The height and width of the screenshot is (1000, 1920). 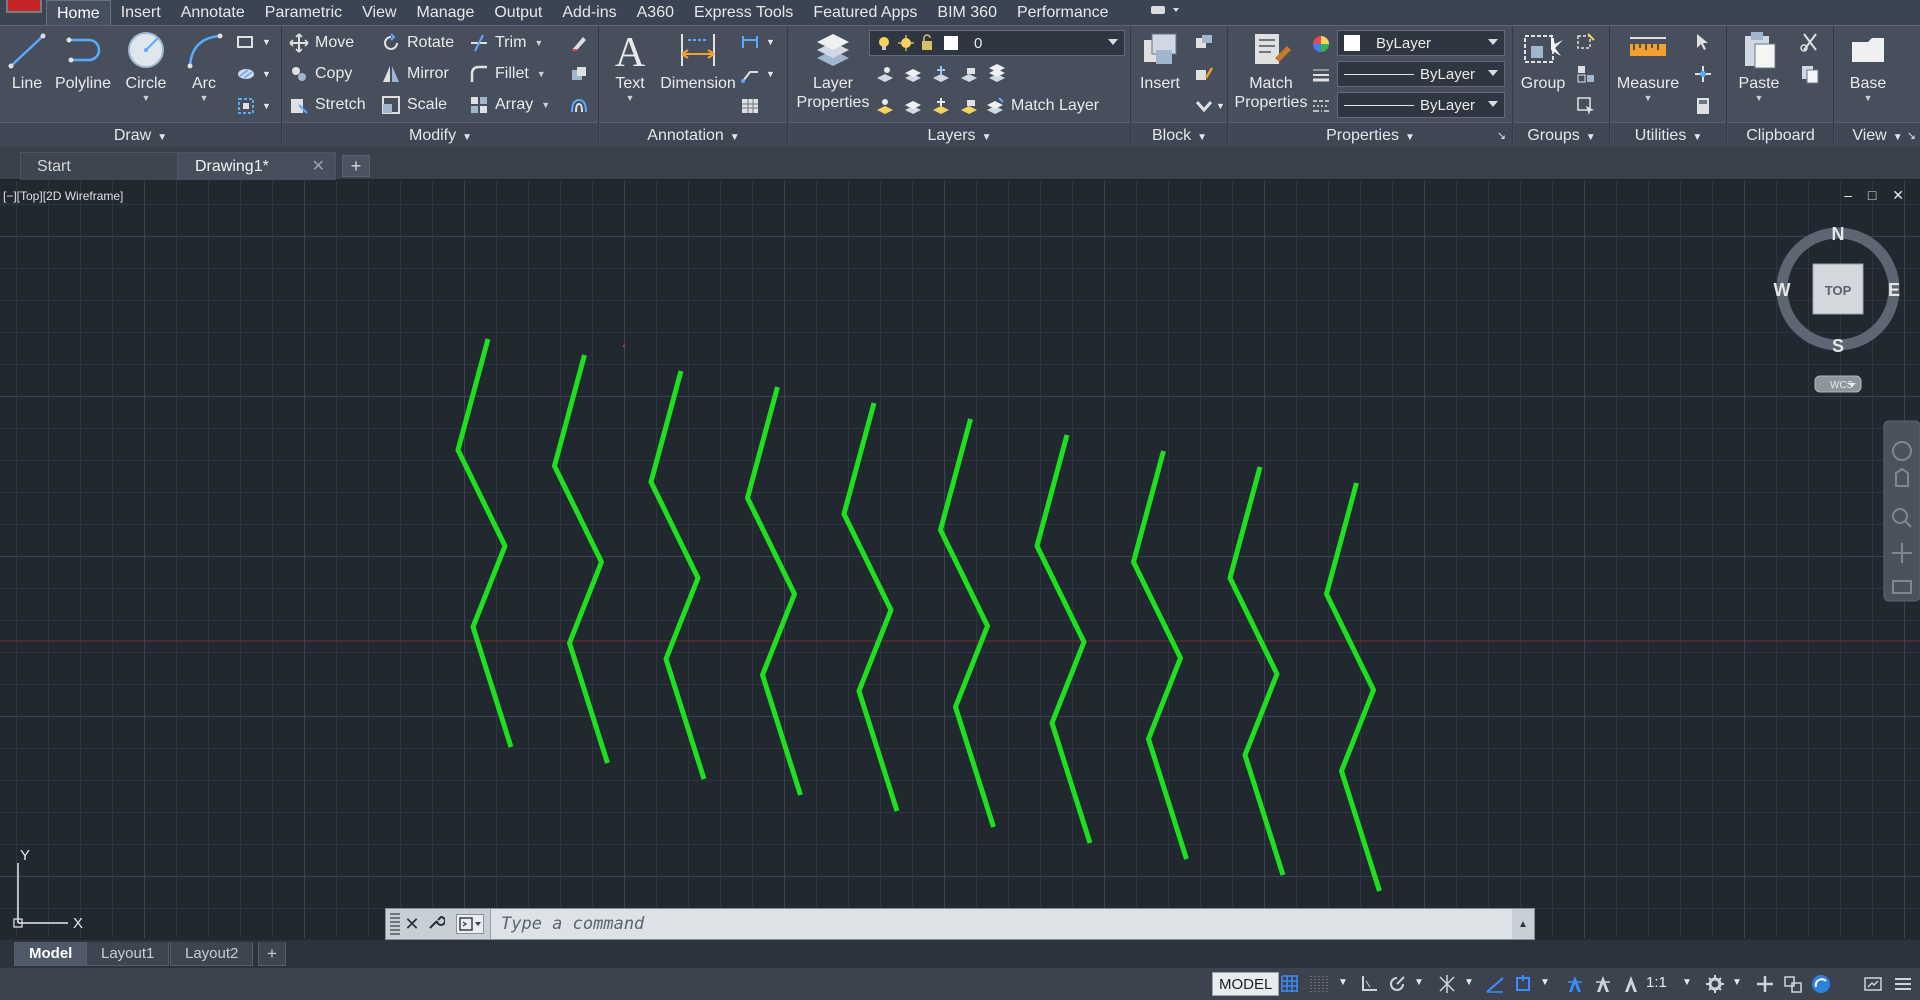 I want to click on move-button: Move, so click(x=321, y=43).